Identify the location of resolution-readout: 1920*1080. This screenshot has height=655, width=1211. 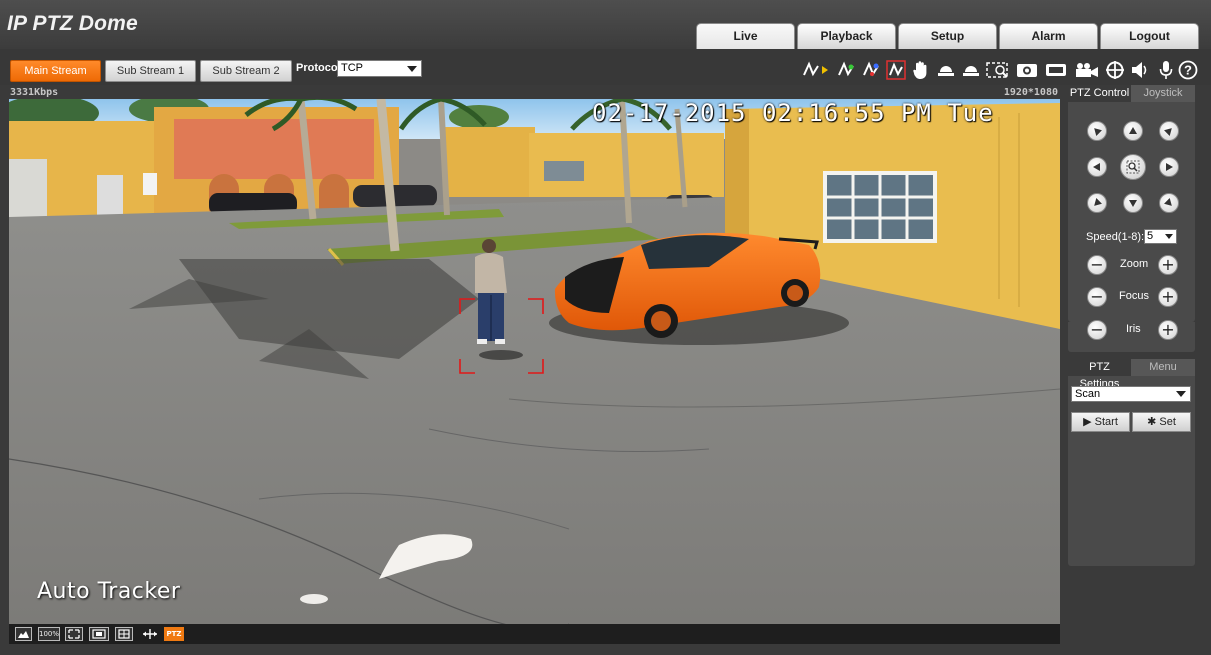
(1030, 92).